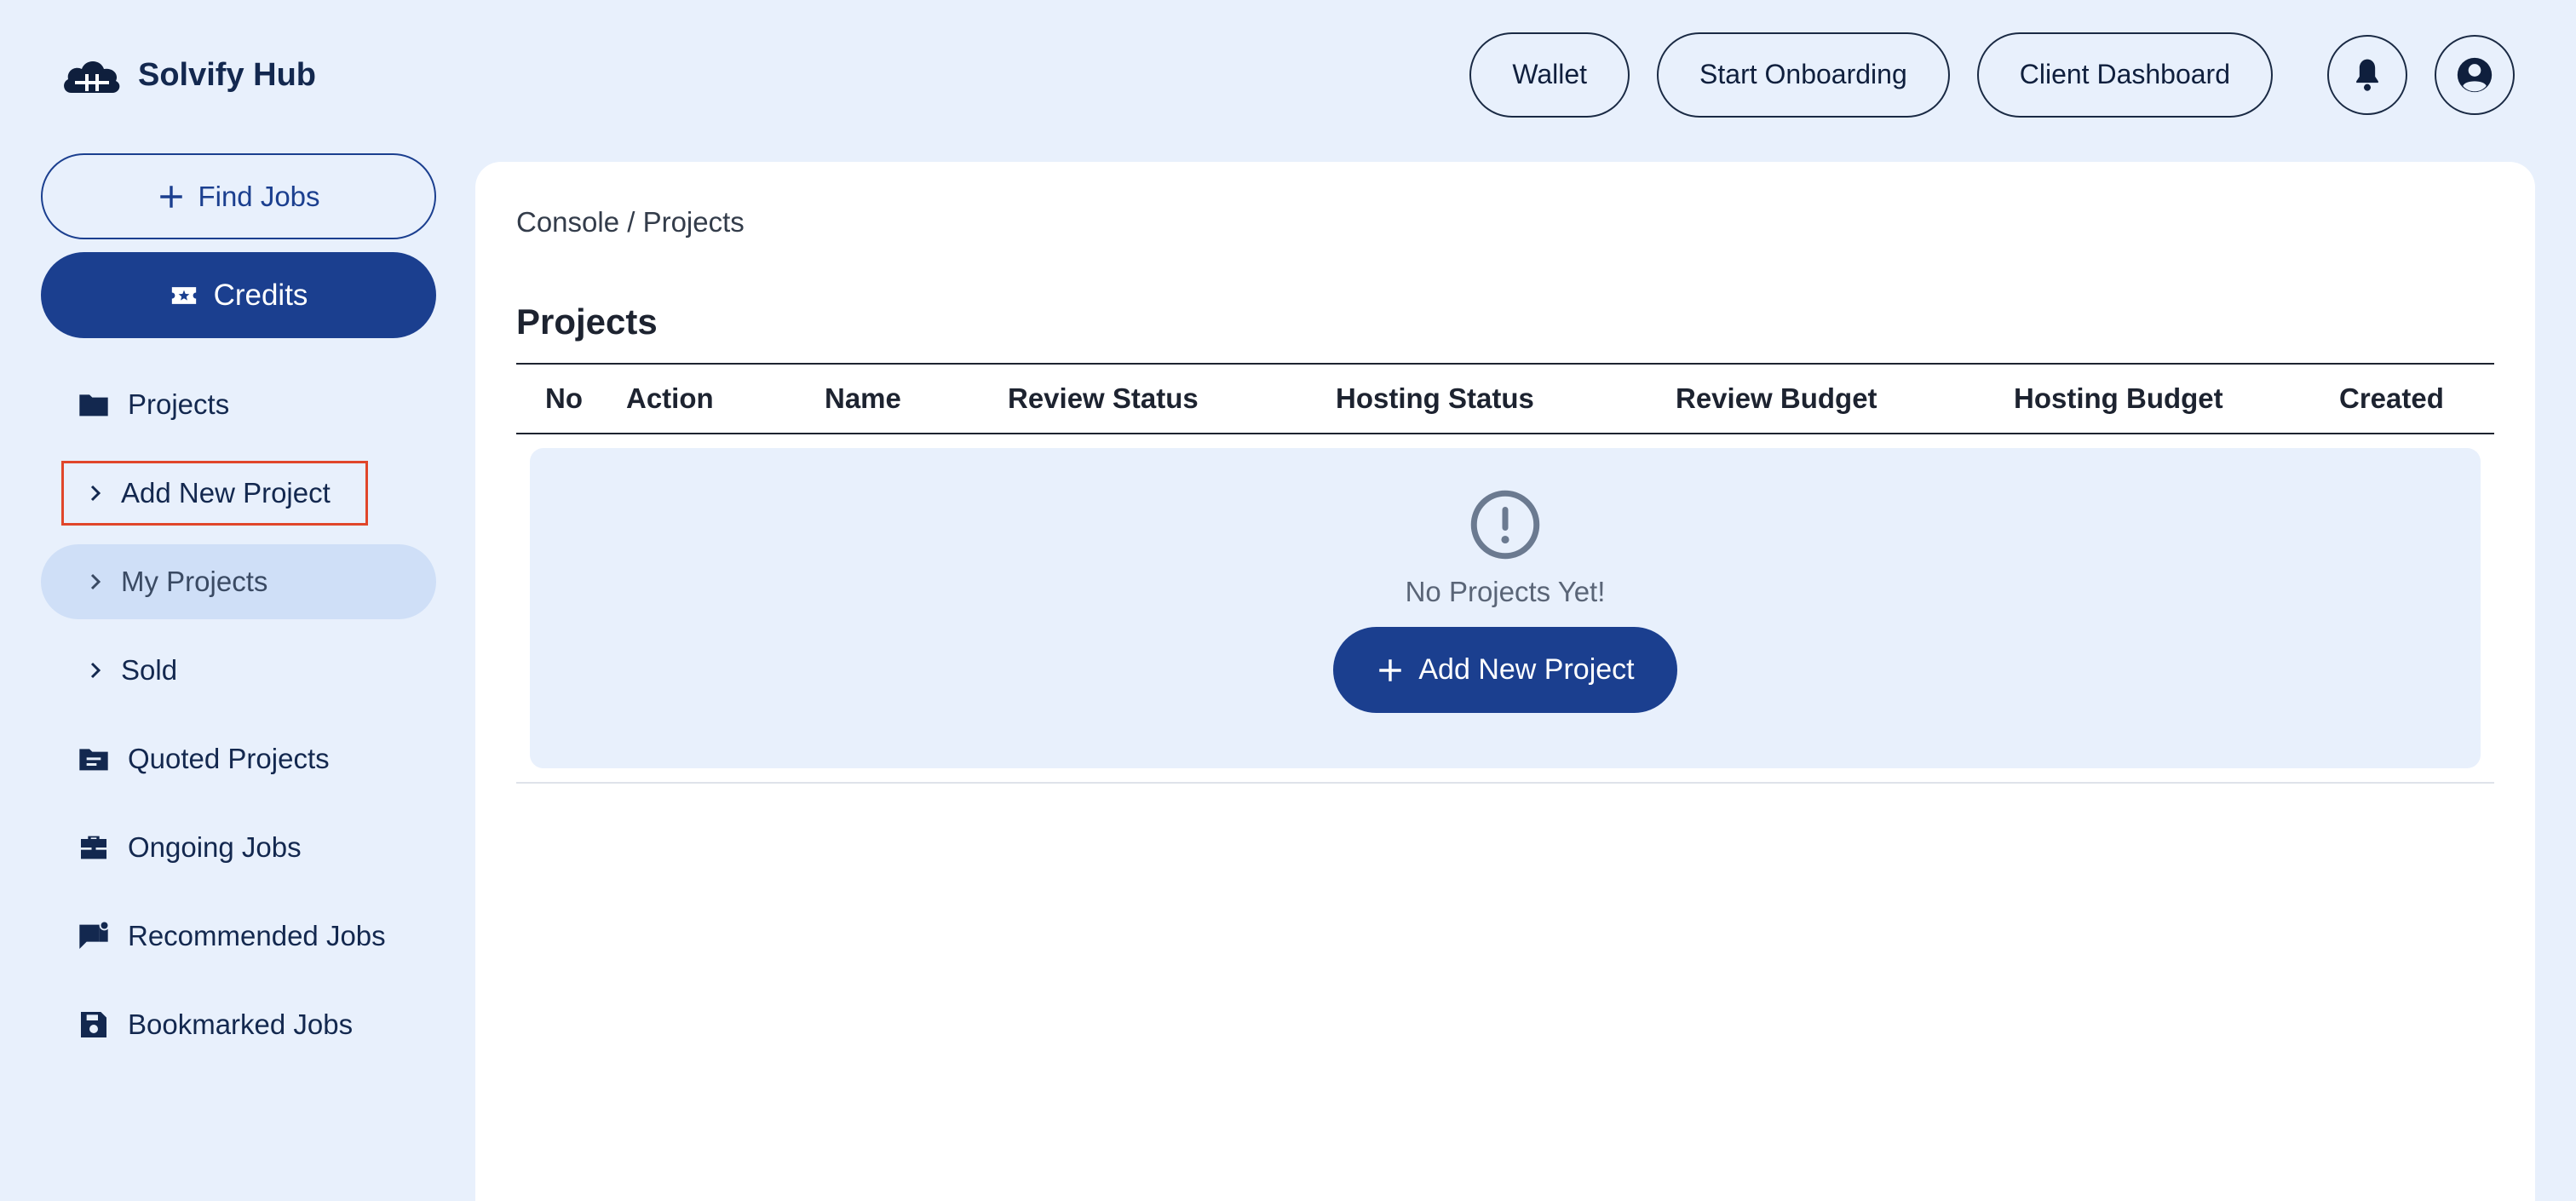 Image resolution: width=2576 pixels, height=1201 pixels. I want to click on sidebar-item-my-projects: My Projects, so click(239, 581).